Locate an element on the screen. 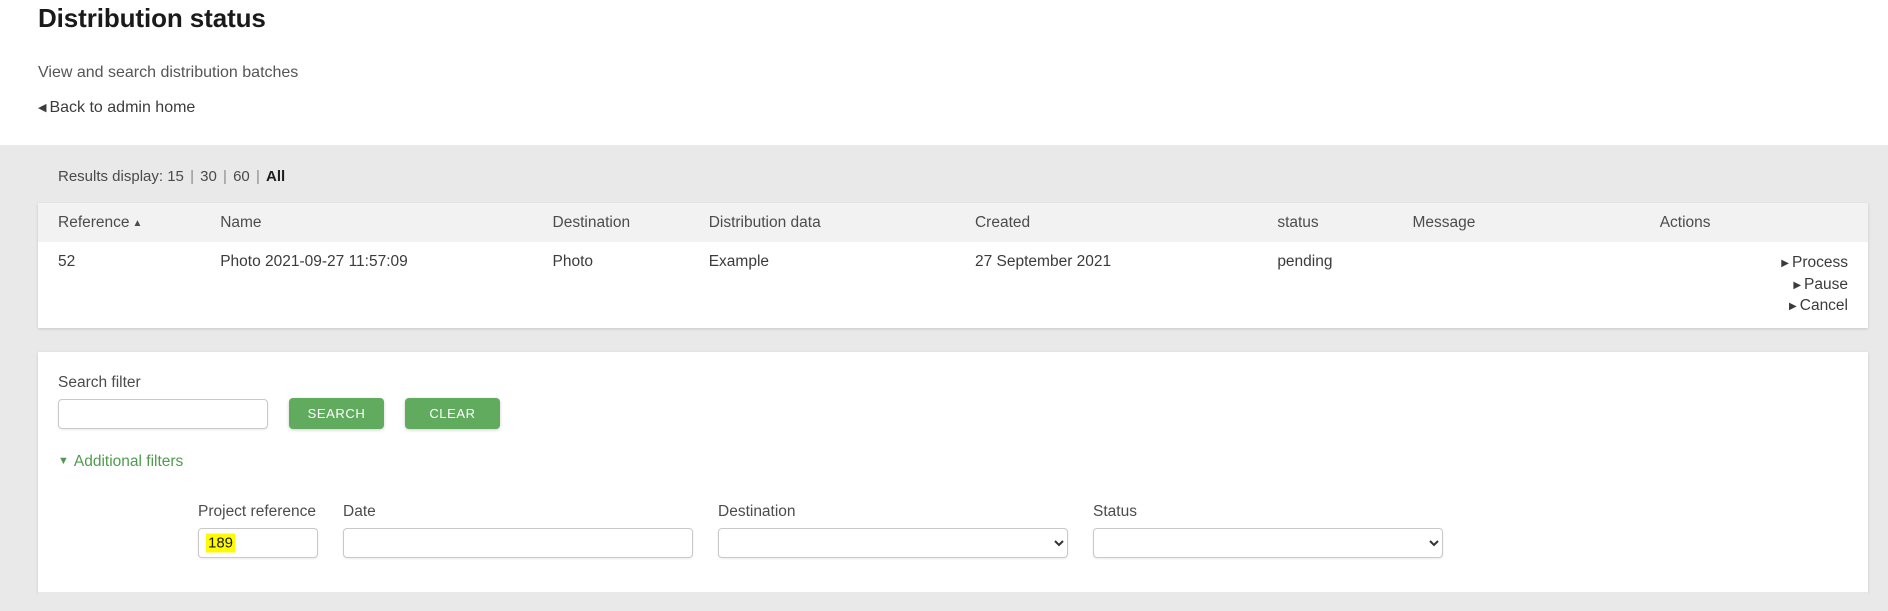  results-display-option-30: 30 is located at coordinates (208, 176).